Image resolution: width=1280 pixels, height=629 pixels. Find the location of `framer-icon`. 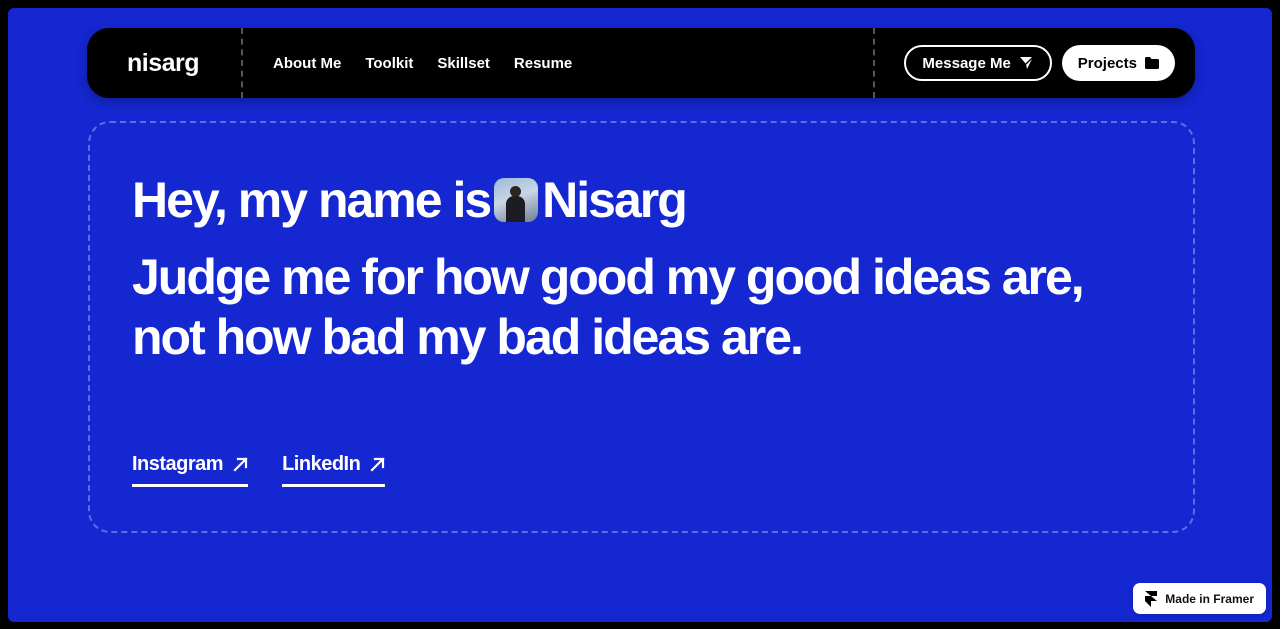

framer-icon is located at coordinates (1151, 598).